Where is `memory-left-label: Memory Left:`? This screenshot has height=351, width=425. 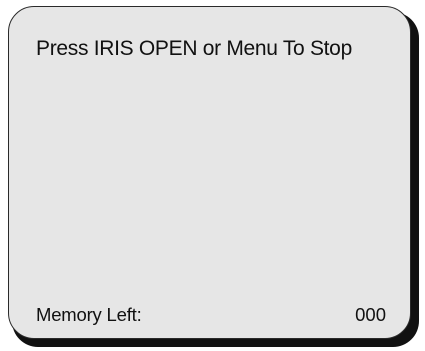
memory-left-label: Memory Left: is located at coordinates (89, 314).